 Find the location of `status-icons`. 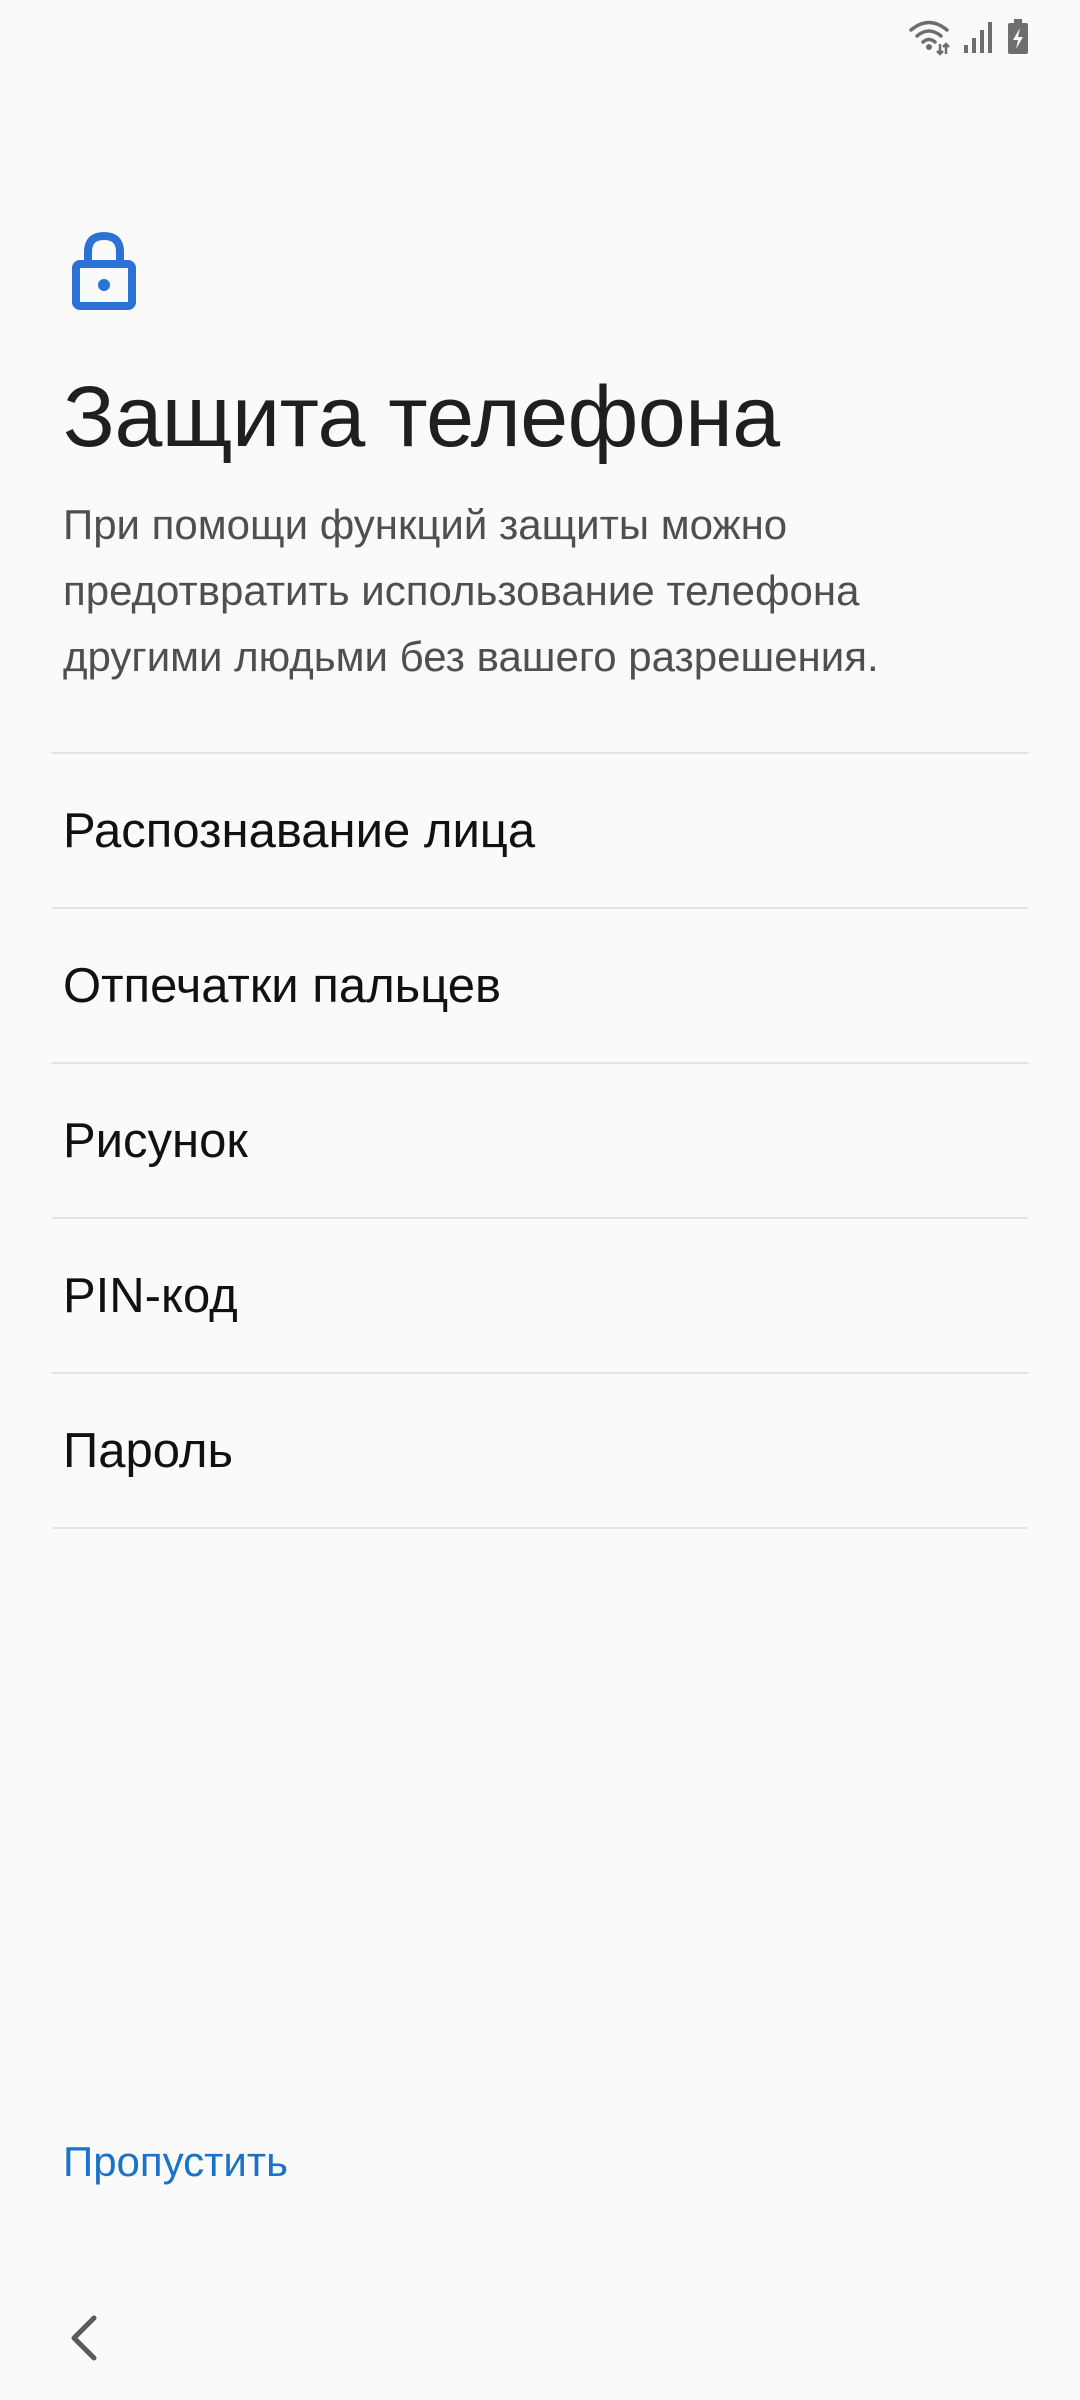

status-icons is located at coordinates (969, 37).